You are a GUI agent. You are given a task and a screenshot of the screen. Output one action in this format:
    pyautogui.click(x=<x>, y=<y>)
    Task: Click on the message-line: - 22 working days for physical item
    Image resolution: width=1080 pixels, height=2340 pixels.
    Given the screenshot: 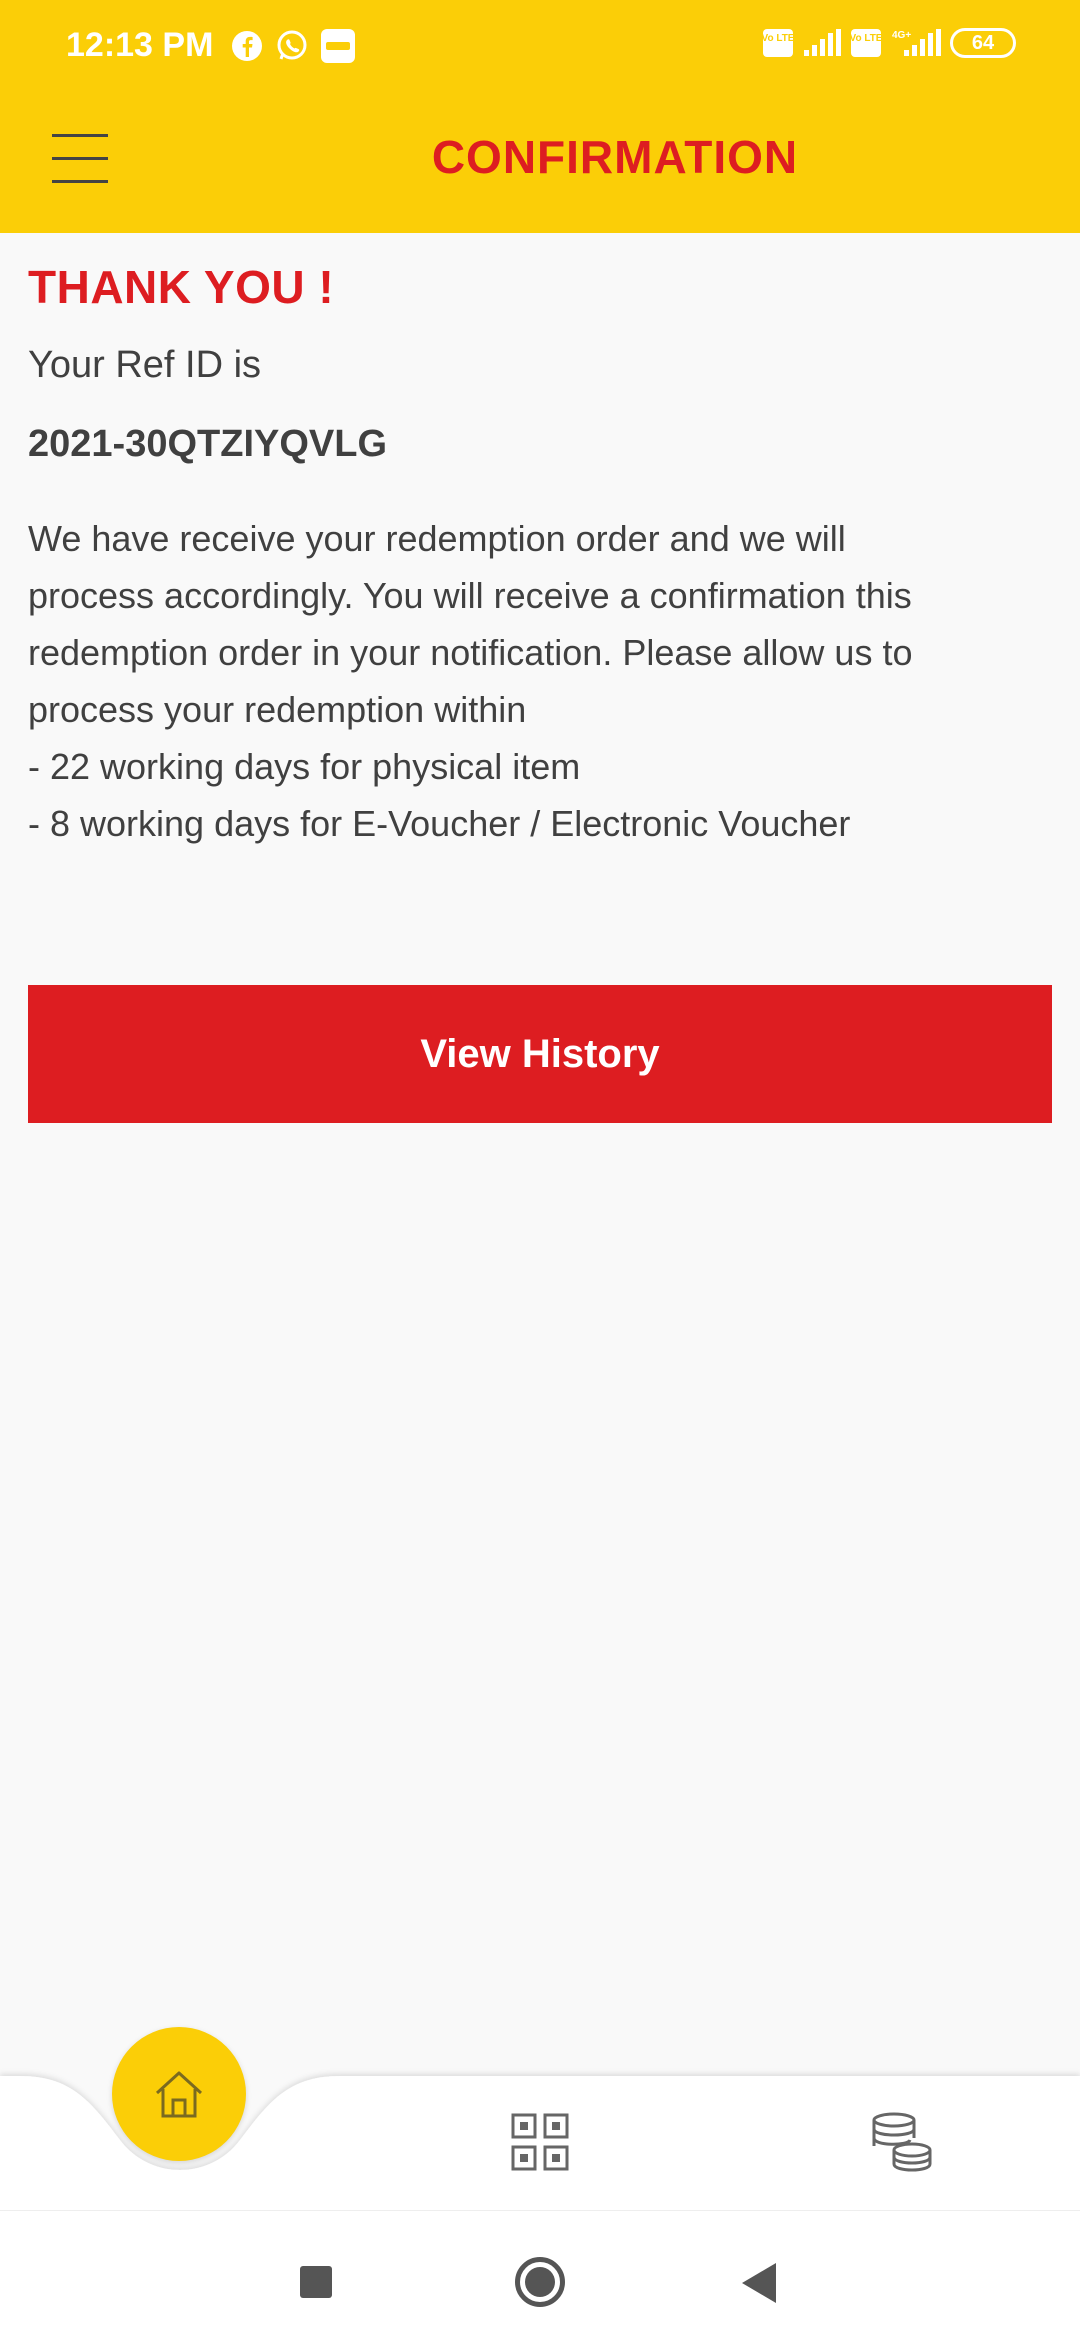 What is the action you would take?
    pyautogui.click(x=304, y=766)
    